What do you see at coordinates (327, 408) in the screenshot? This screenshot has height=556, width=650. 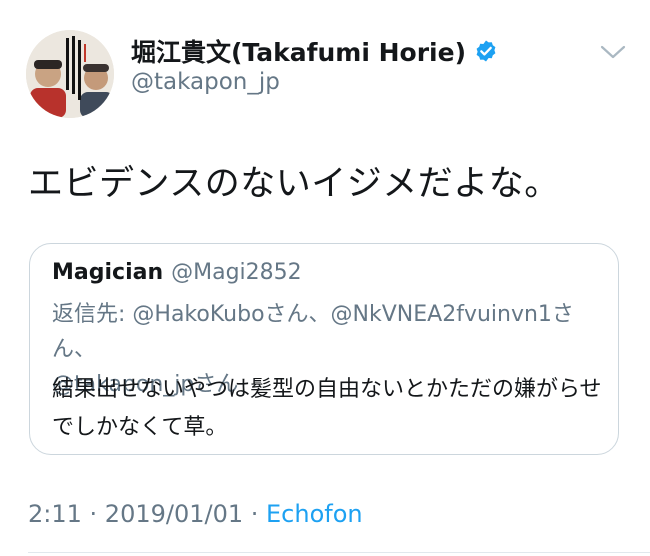 I see `quoted-tweet-text: 結果出せないやつは髪型の自由ないとかただの嫌がらせでしかなくて草。` at bounding box center [327, 408].